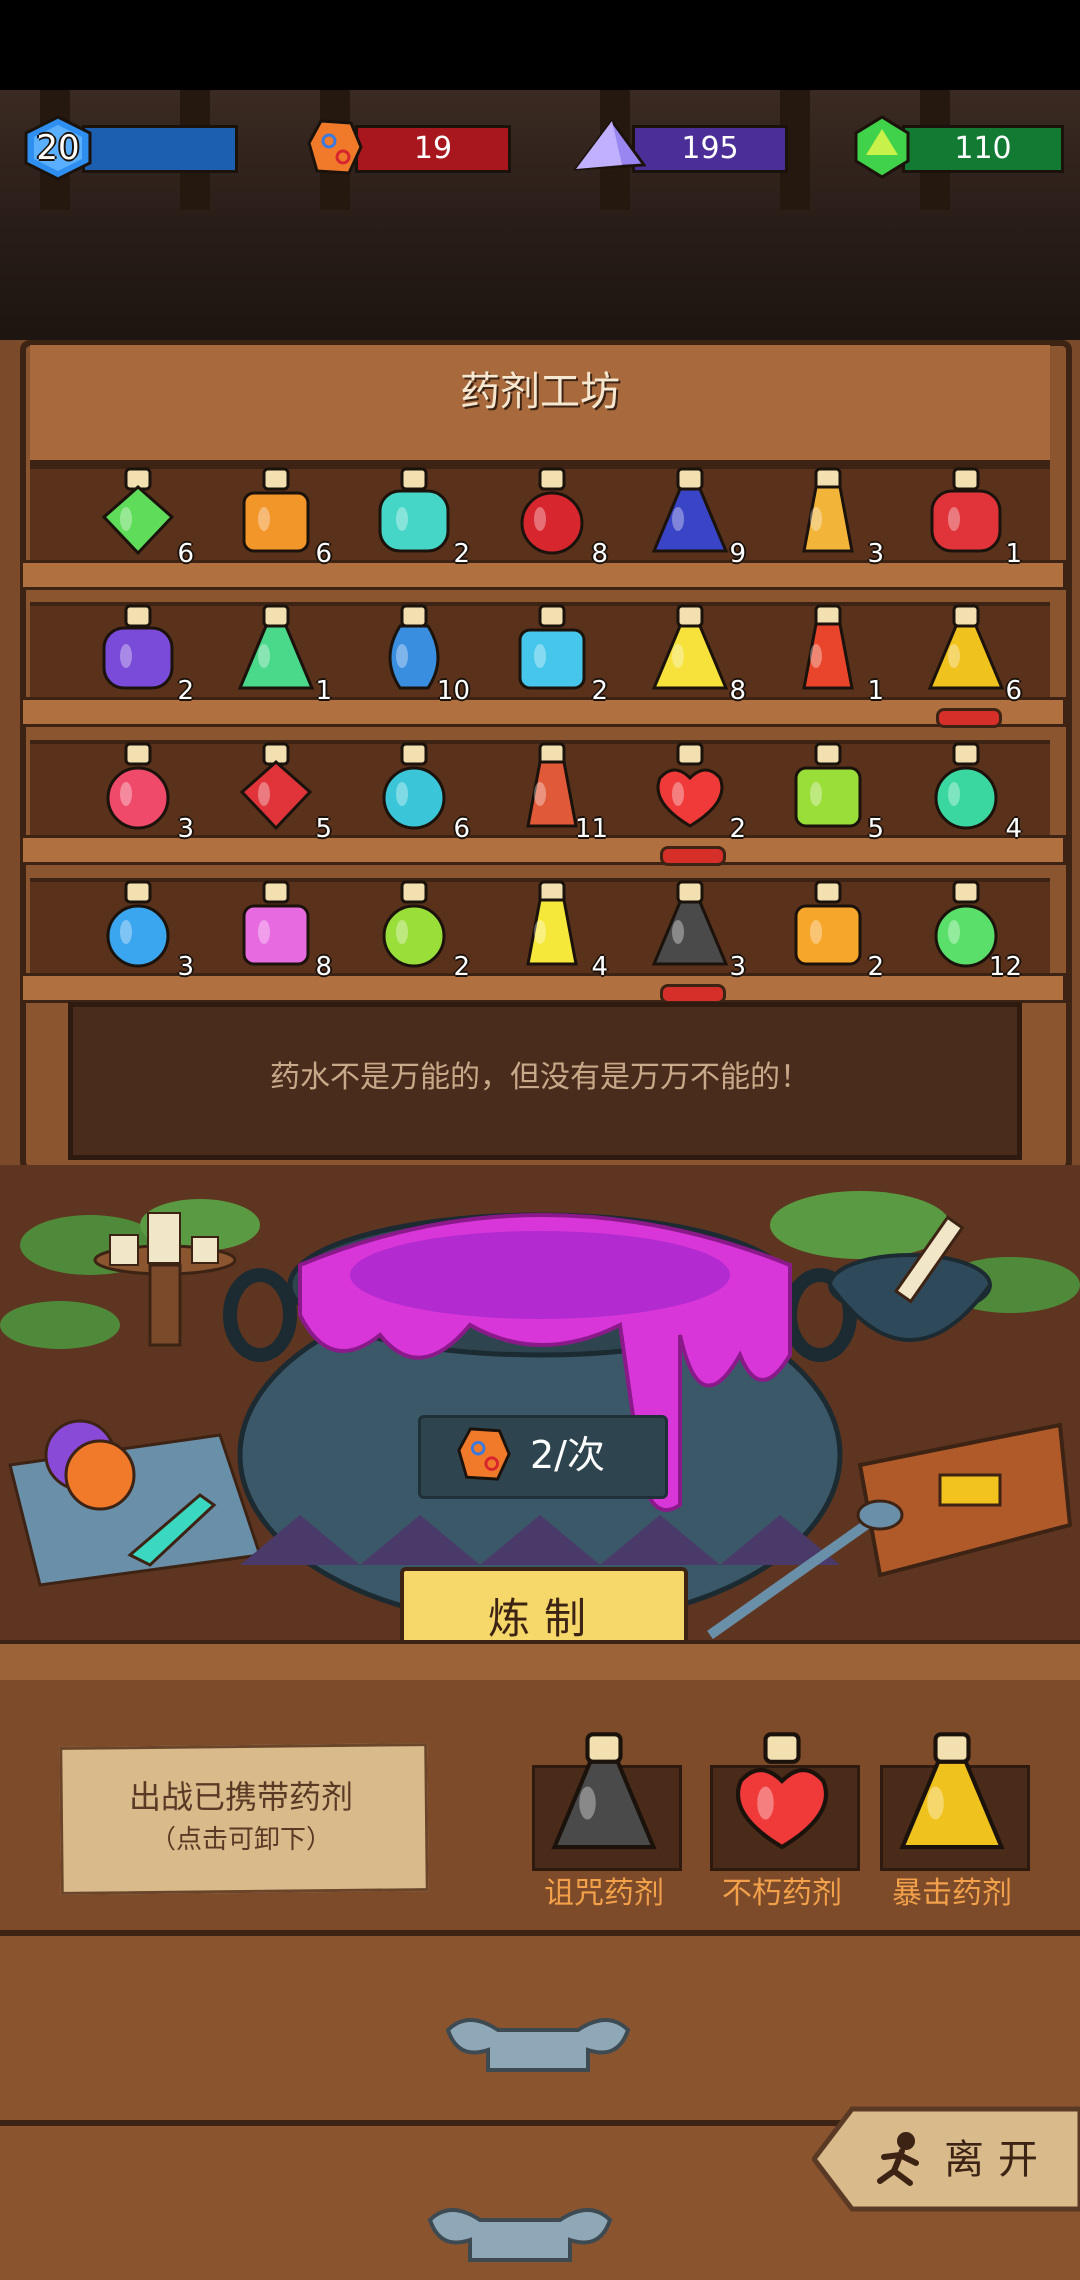  What do you see at coordinates (540, 1662) in the screenshot?
I see `counter-ledge` at bounding box center [540, 1662].